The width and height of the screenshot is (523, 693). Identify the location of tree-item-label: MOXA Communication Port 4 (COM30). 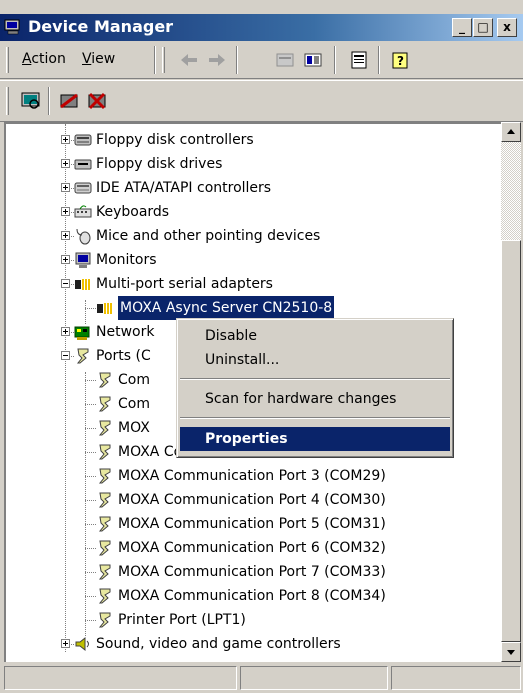
(252, 500).